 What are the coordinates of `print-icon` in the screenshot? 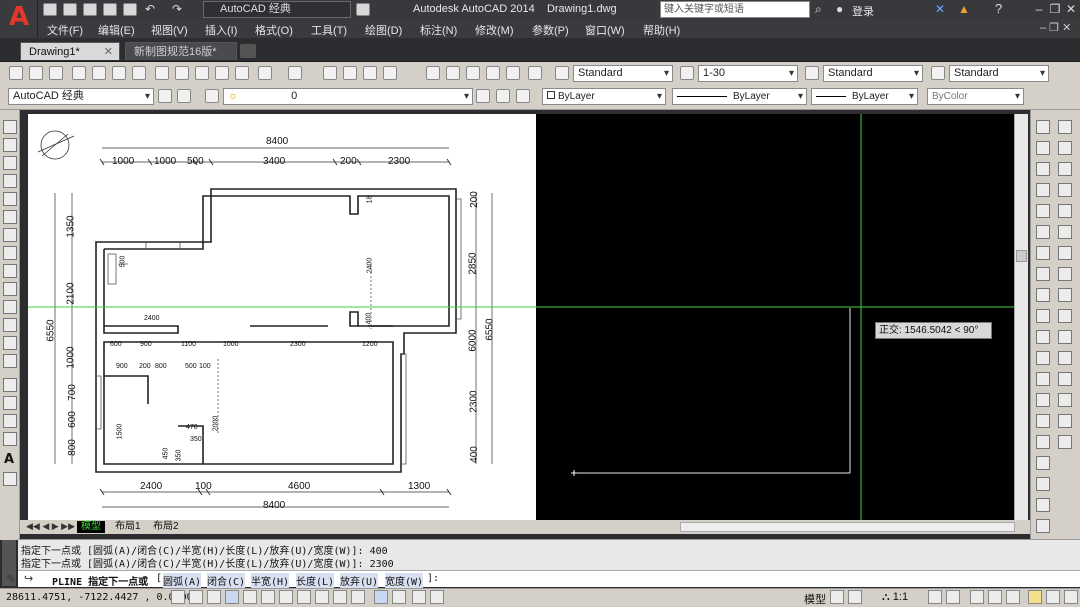 It's located at (79, 73).